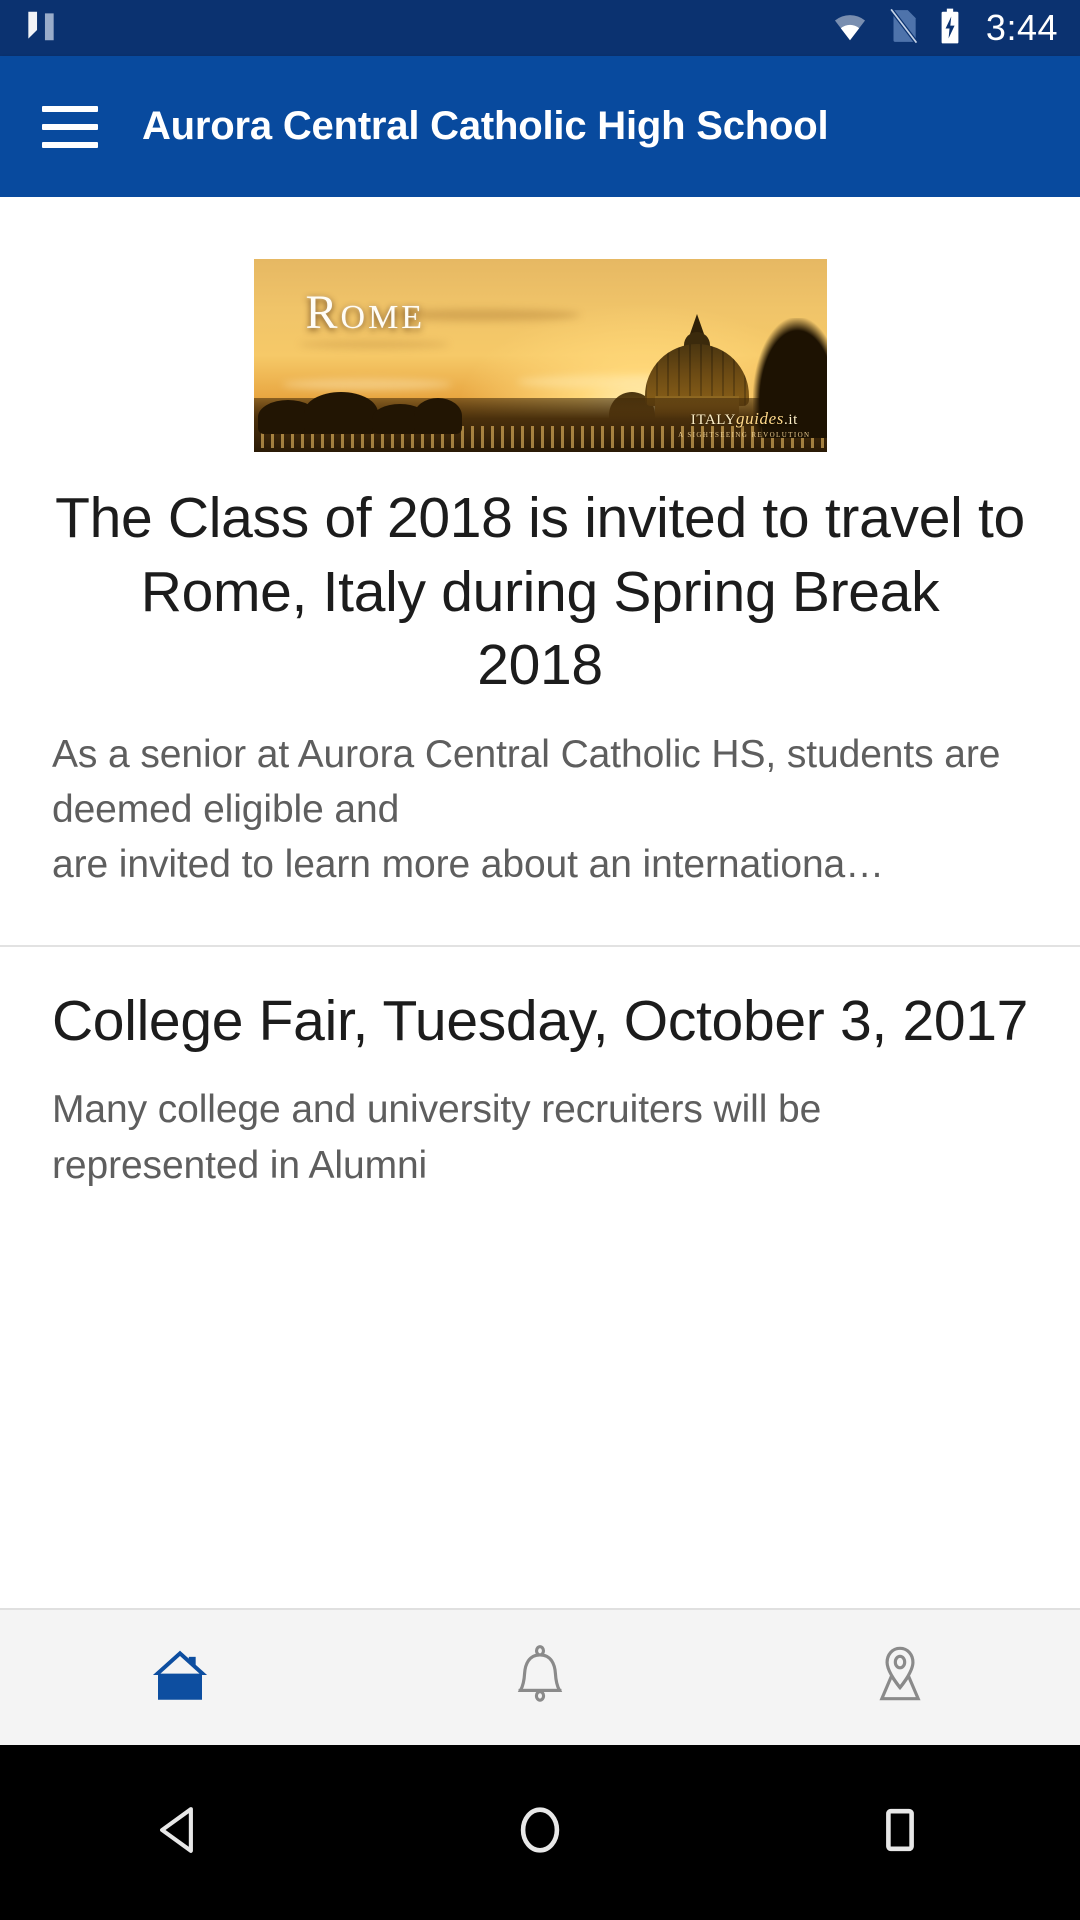 This screenshot has width=1080, height=1920. Describe the element at coordinates (850, 28) in the screenshot. I see `wifi-icon` at that location.